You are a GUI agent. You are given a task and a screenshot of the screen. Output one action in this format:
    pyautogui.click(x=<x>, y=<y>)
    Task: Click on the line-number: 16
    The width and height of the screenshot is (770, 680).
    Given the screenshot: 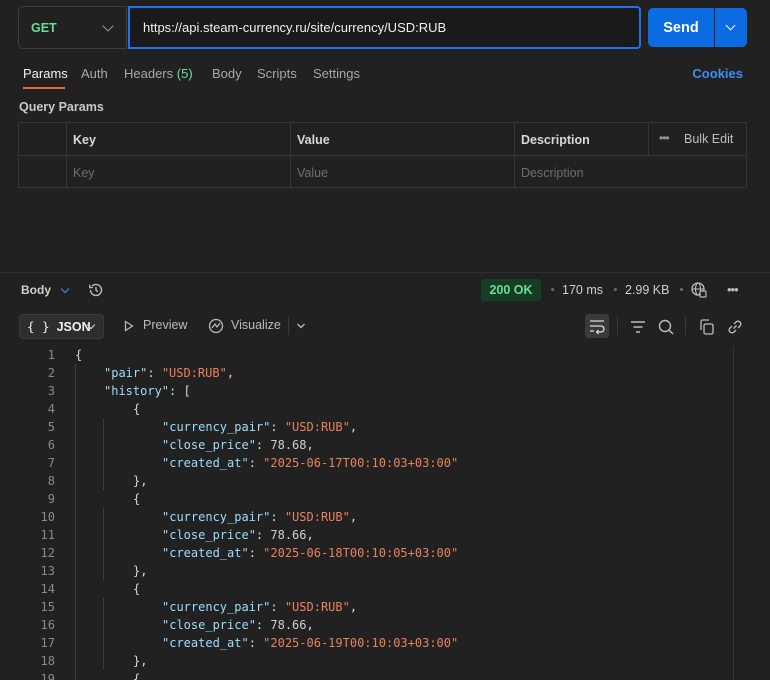 What is the action you would take?
    pyautogui.click(x=47, y=625)
    